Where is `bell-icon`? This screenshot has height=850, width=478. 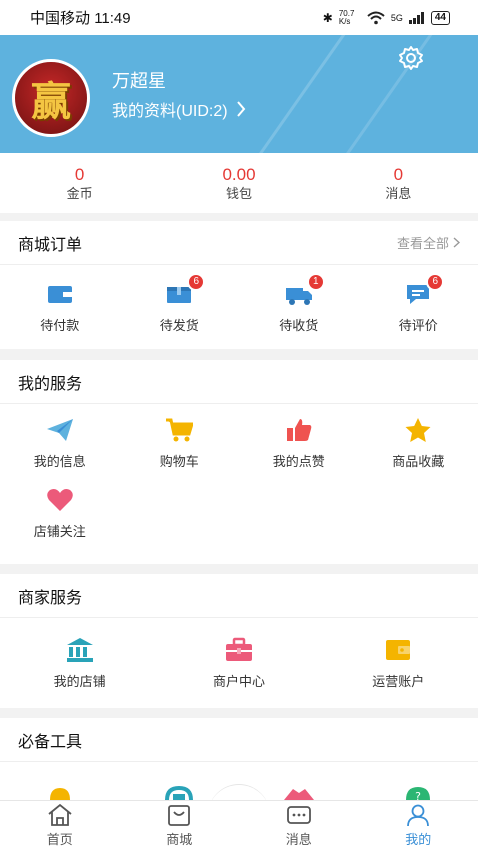
bell-icon is located at coordinates (59, 794).